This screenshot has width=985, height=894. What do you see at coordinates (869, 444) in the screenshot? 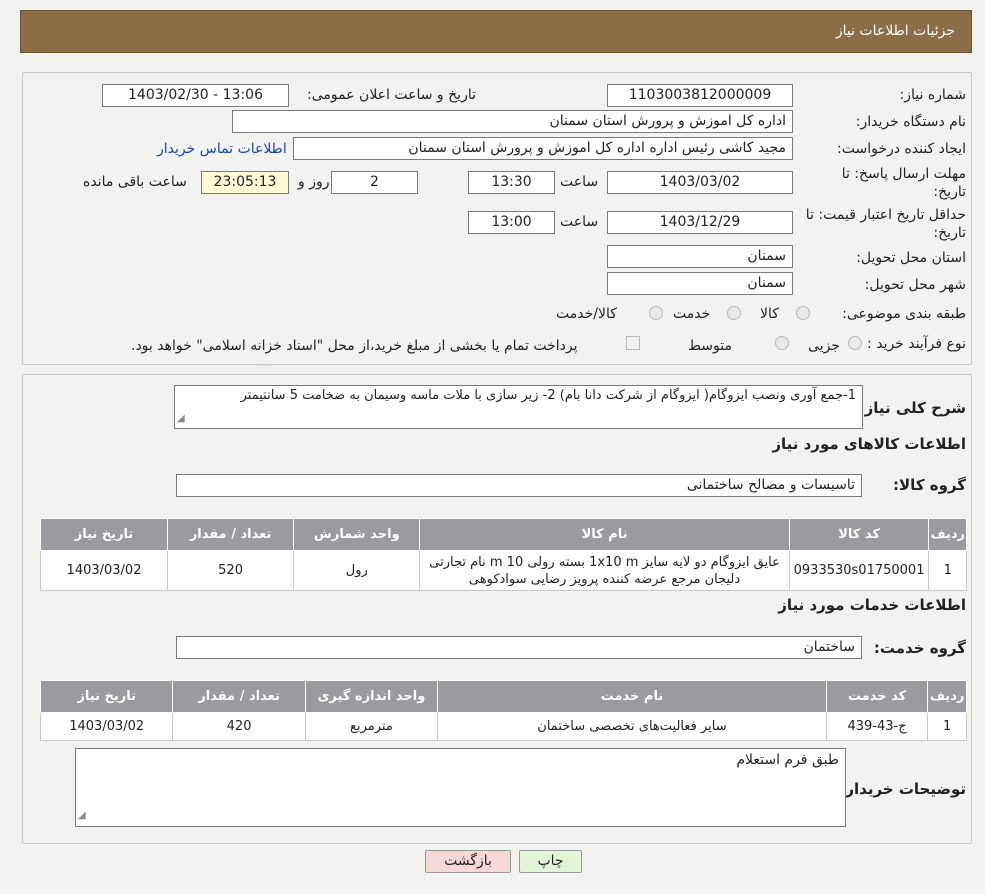
I see `goods-section-title: اطلاعات کالاهای مورد نیاز` at bounding box center [869, 444].